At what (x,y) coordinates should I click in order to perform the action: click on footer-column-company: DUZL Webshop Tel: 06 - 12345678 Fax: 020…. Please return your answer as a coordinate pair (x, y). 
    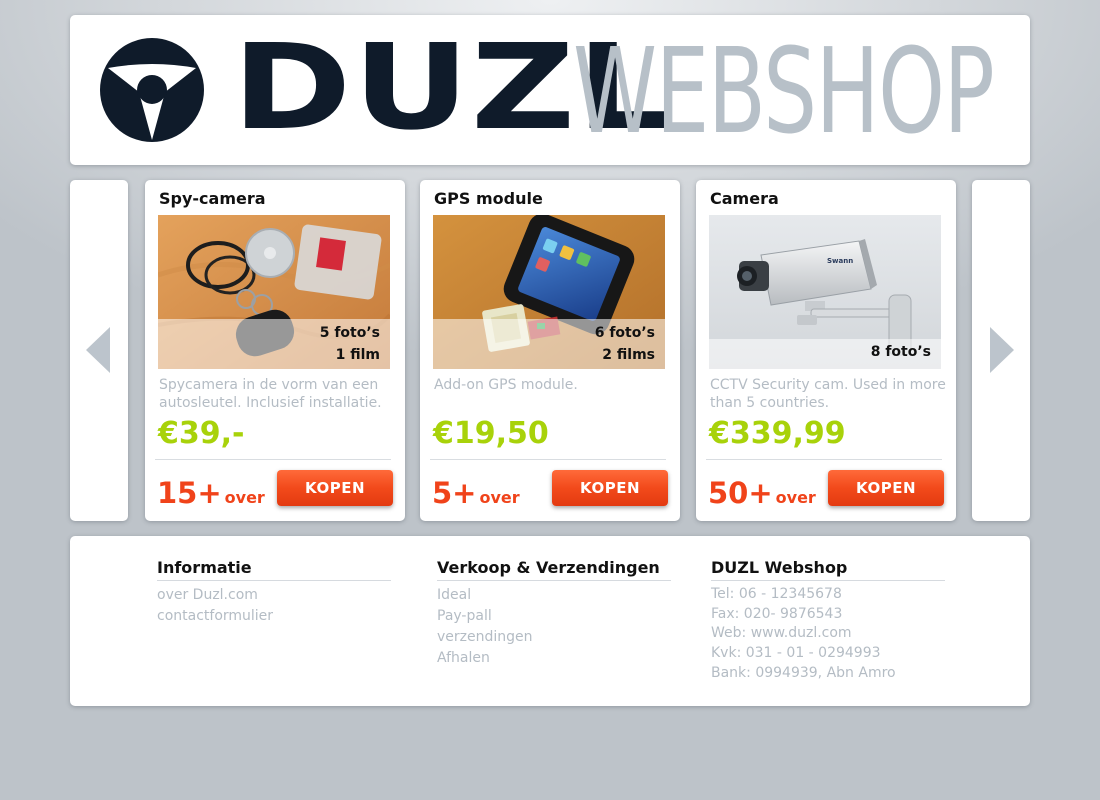
    Looking at the image, I should click on (828, 621).